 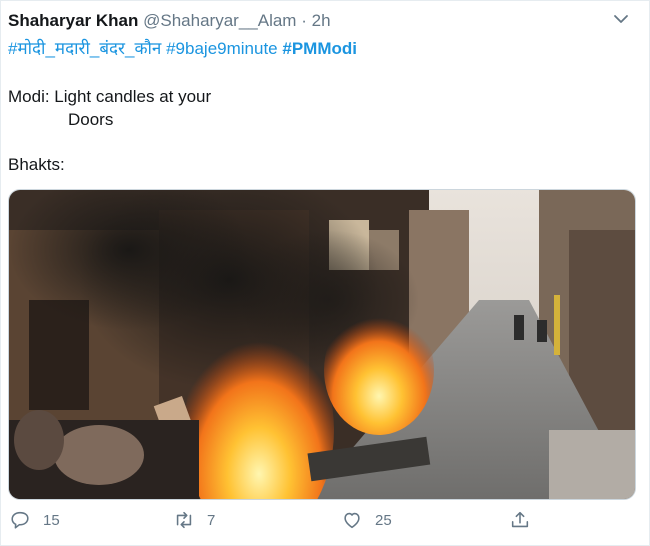 I want to click on share-icon, so click(x=520, y=519).